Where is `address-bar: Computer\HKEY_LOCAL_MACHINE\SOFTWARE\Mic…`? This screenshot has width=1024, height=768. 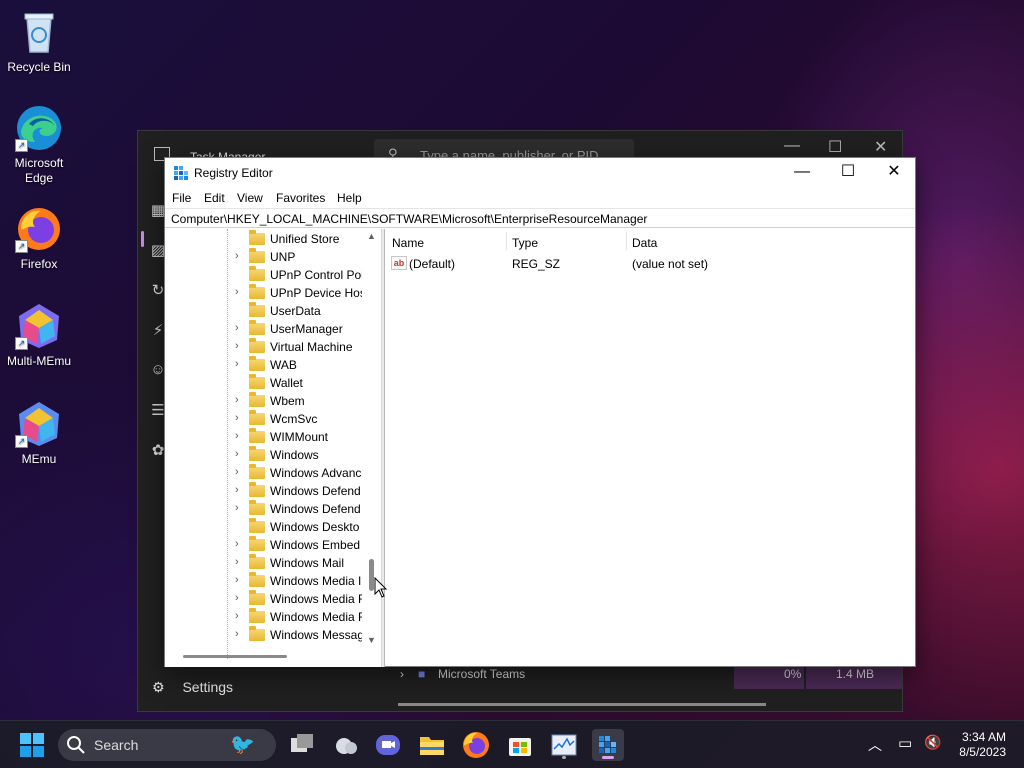 address-bar: Computer\HKEY_LOCAL_MACHINE\SOFTWARE\Mic… is located at coordinates (540, 218).